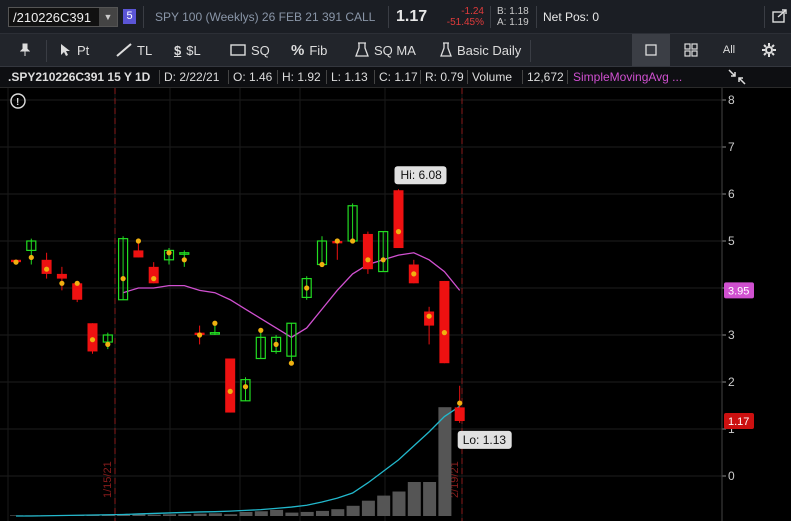  I want to click on bar-date: D: 2/22/21, so click(192, 77).